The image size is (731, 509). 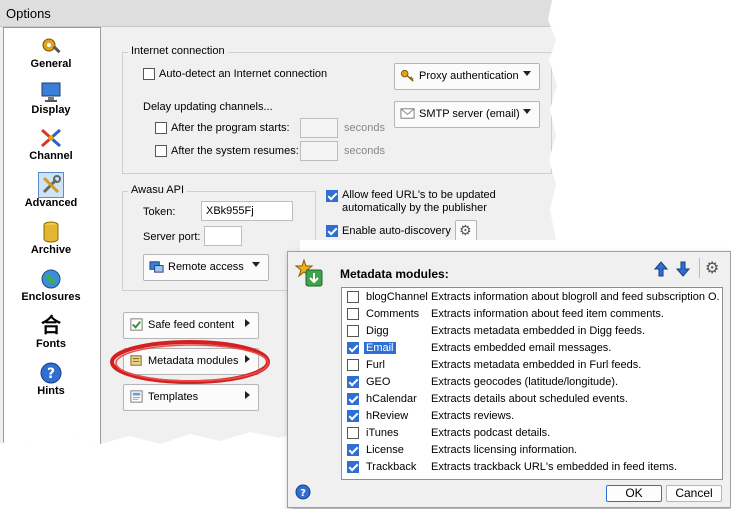 I want to click on auto-discovery-settings-button: ⚙, so click(x=466, y=231).